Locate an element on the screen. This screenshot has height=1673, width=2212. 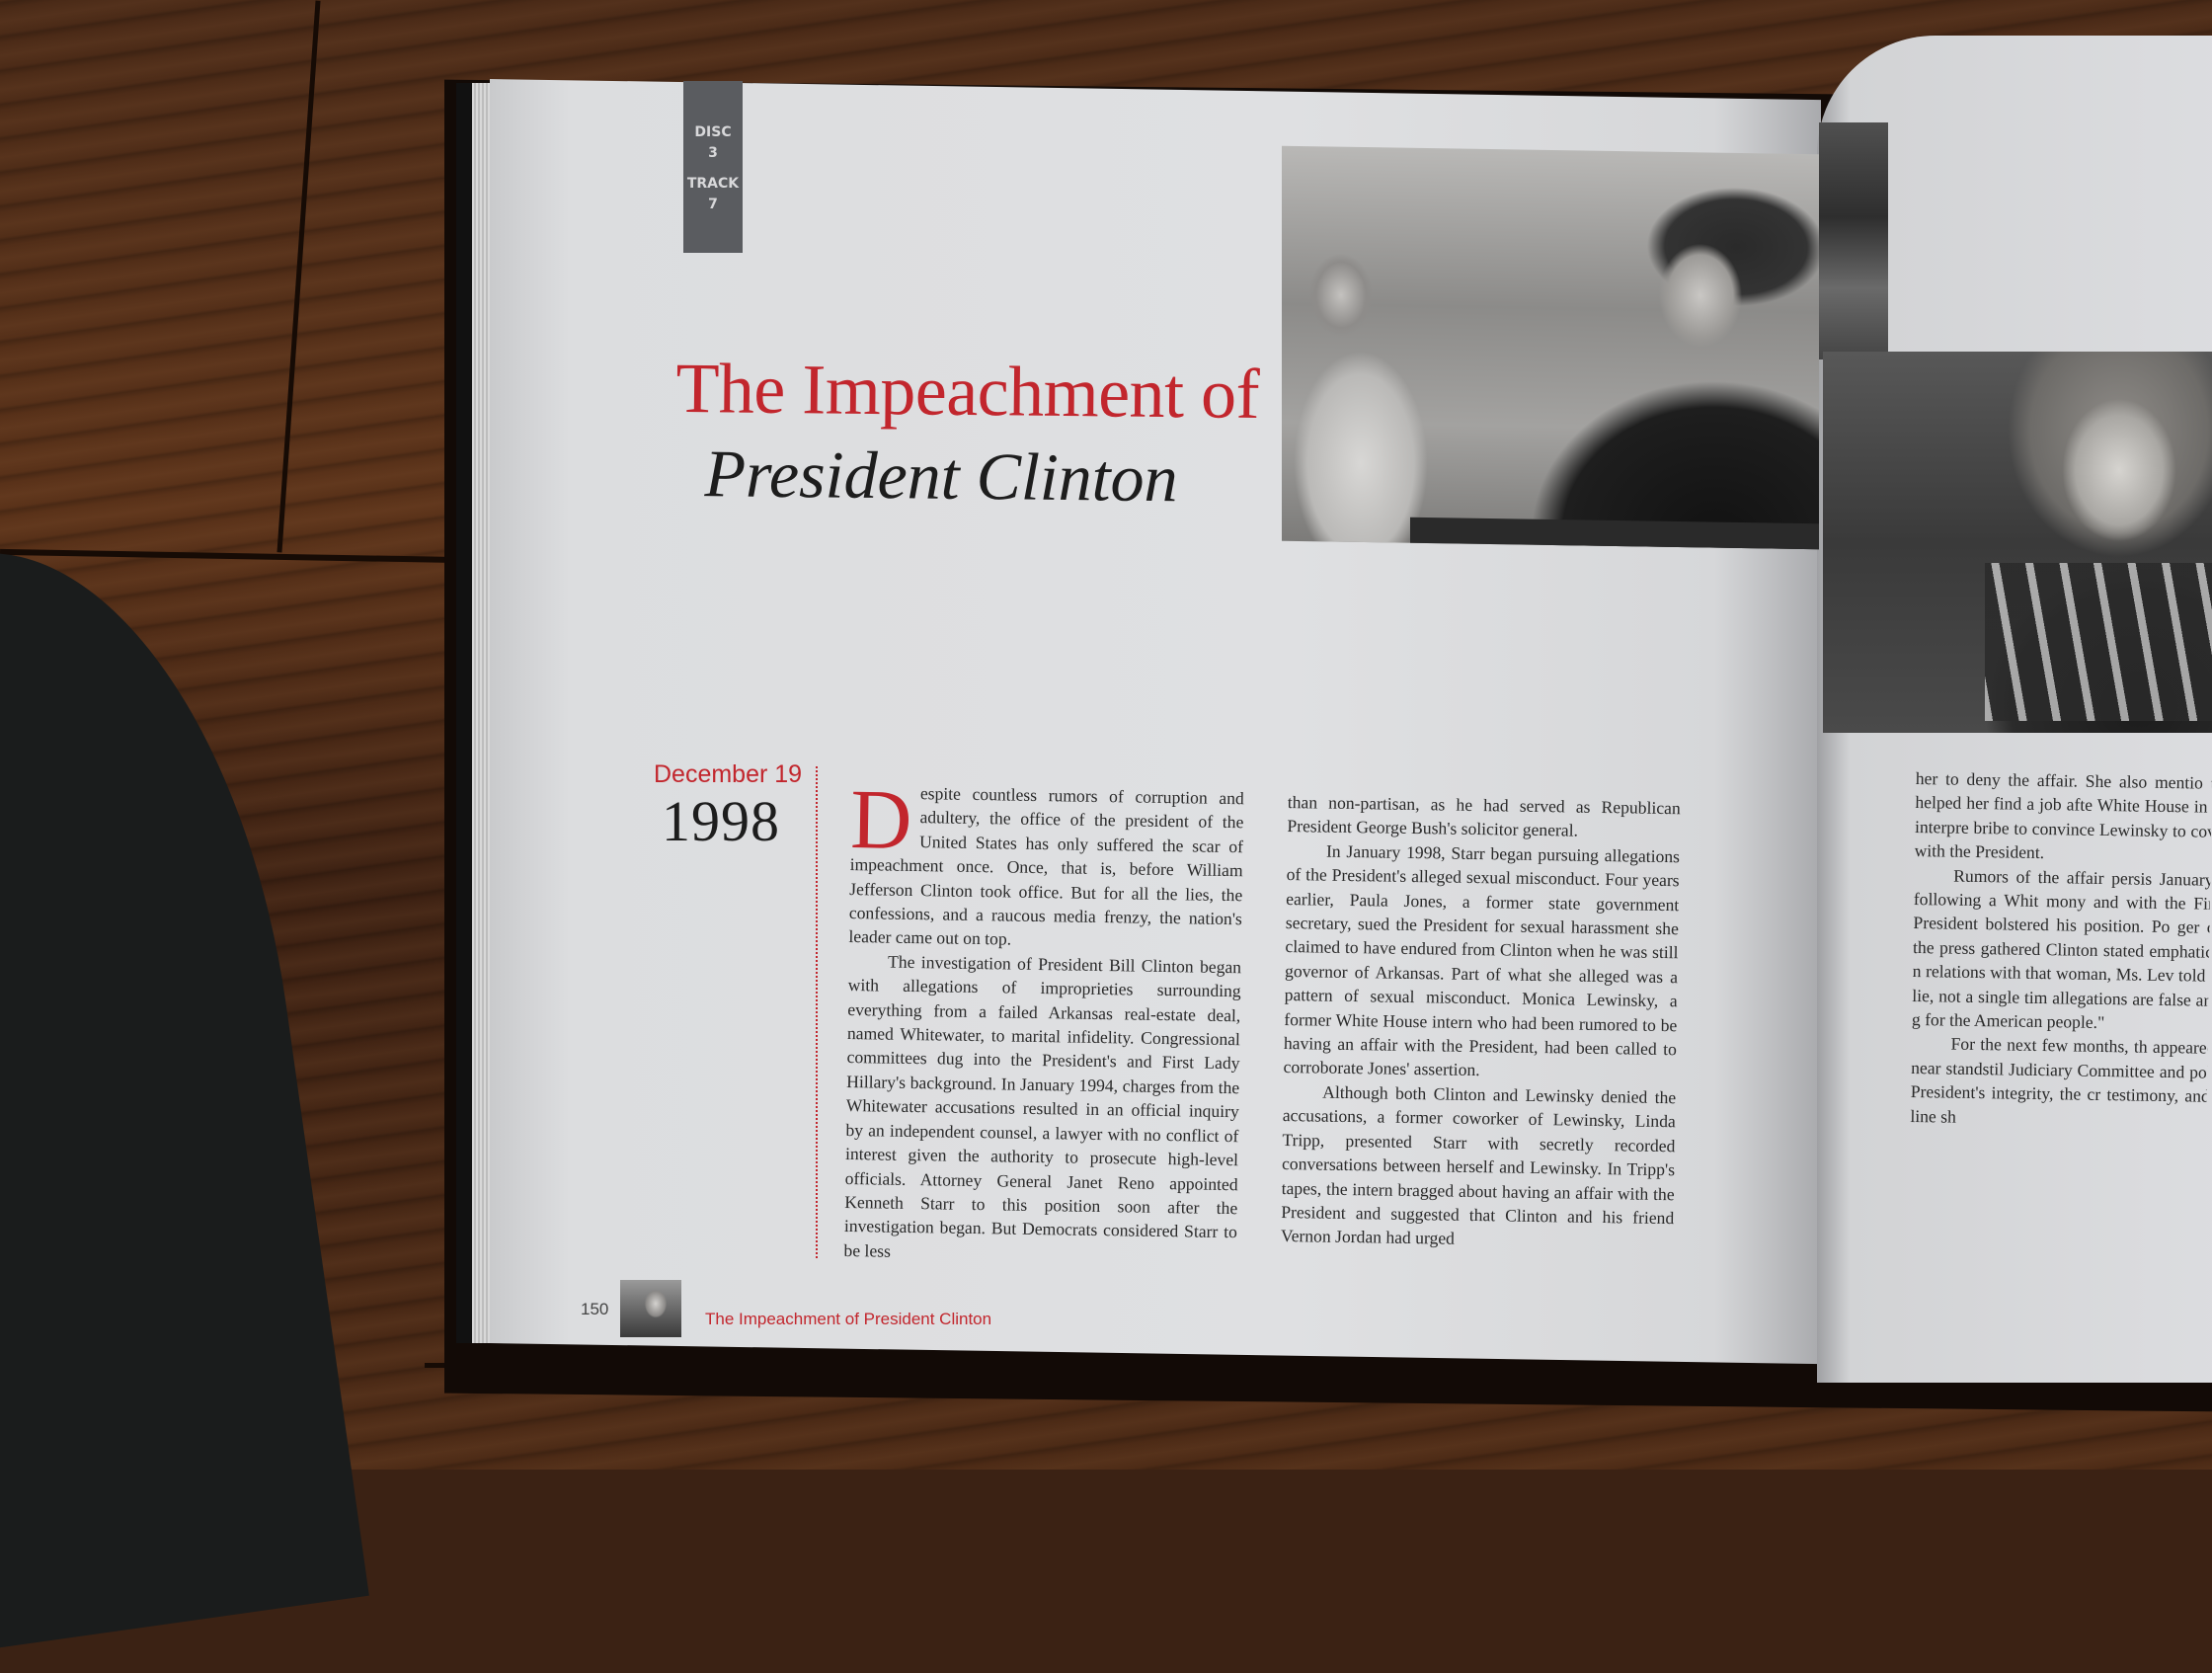
date-year: 1998 is located at coordinates (721, 821).